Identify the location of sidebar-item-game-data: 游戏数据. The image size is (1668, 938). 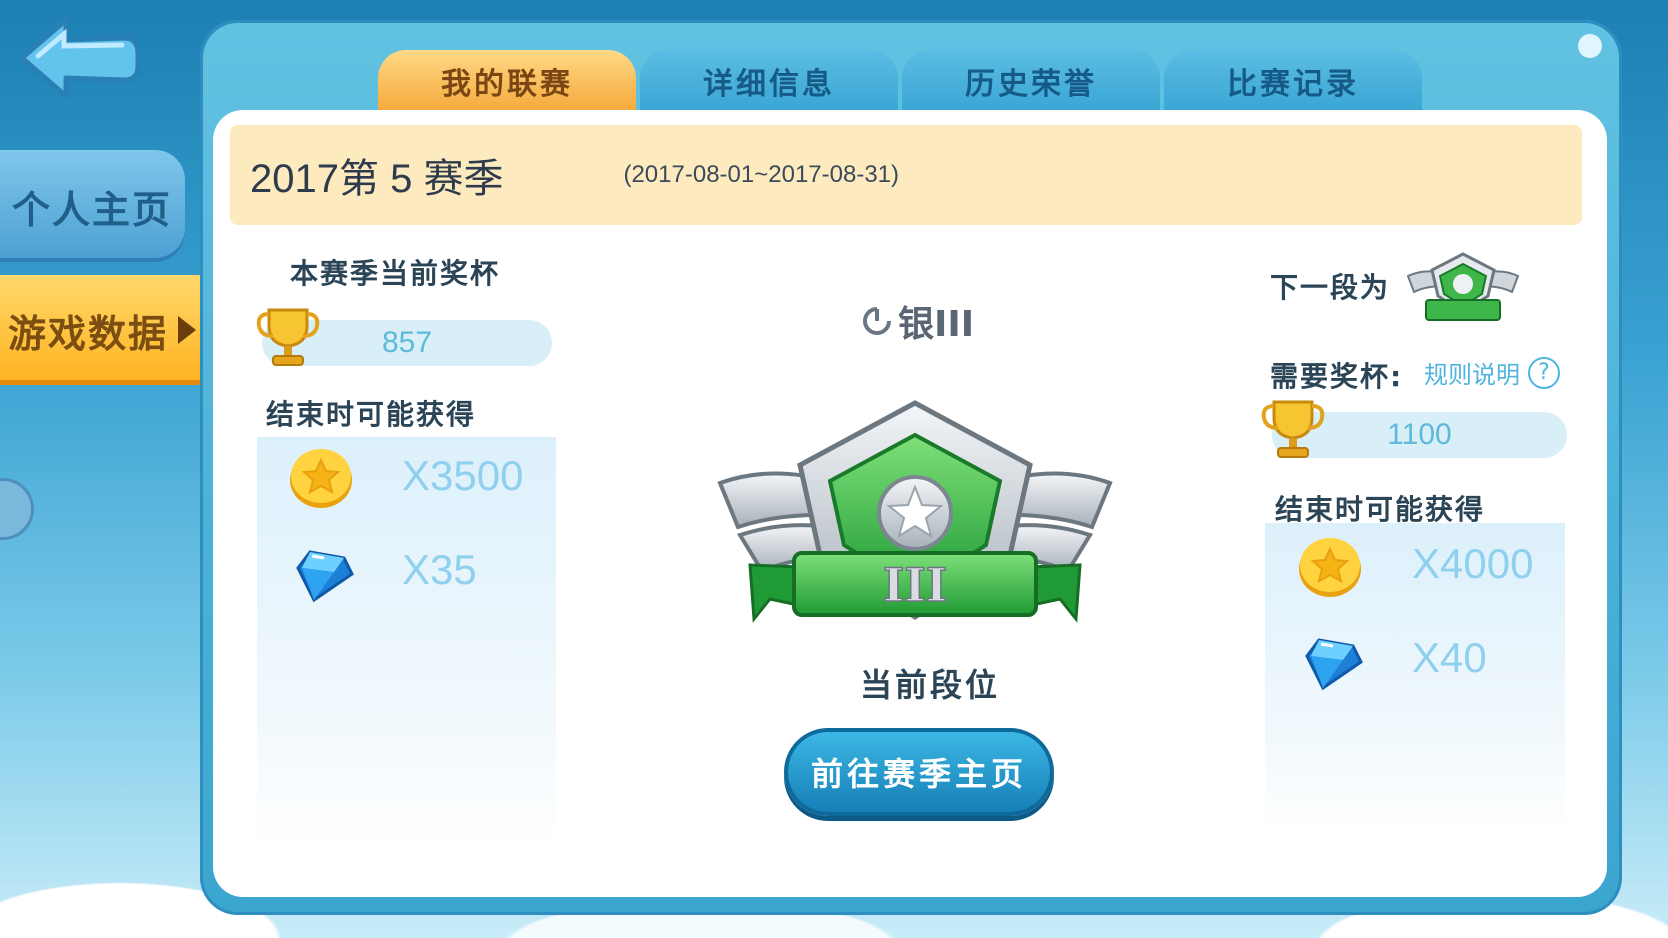
(113, 330).